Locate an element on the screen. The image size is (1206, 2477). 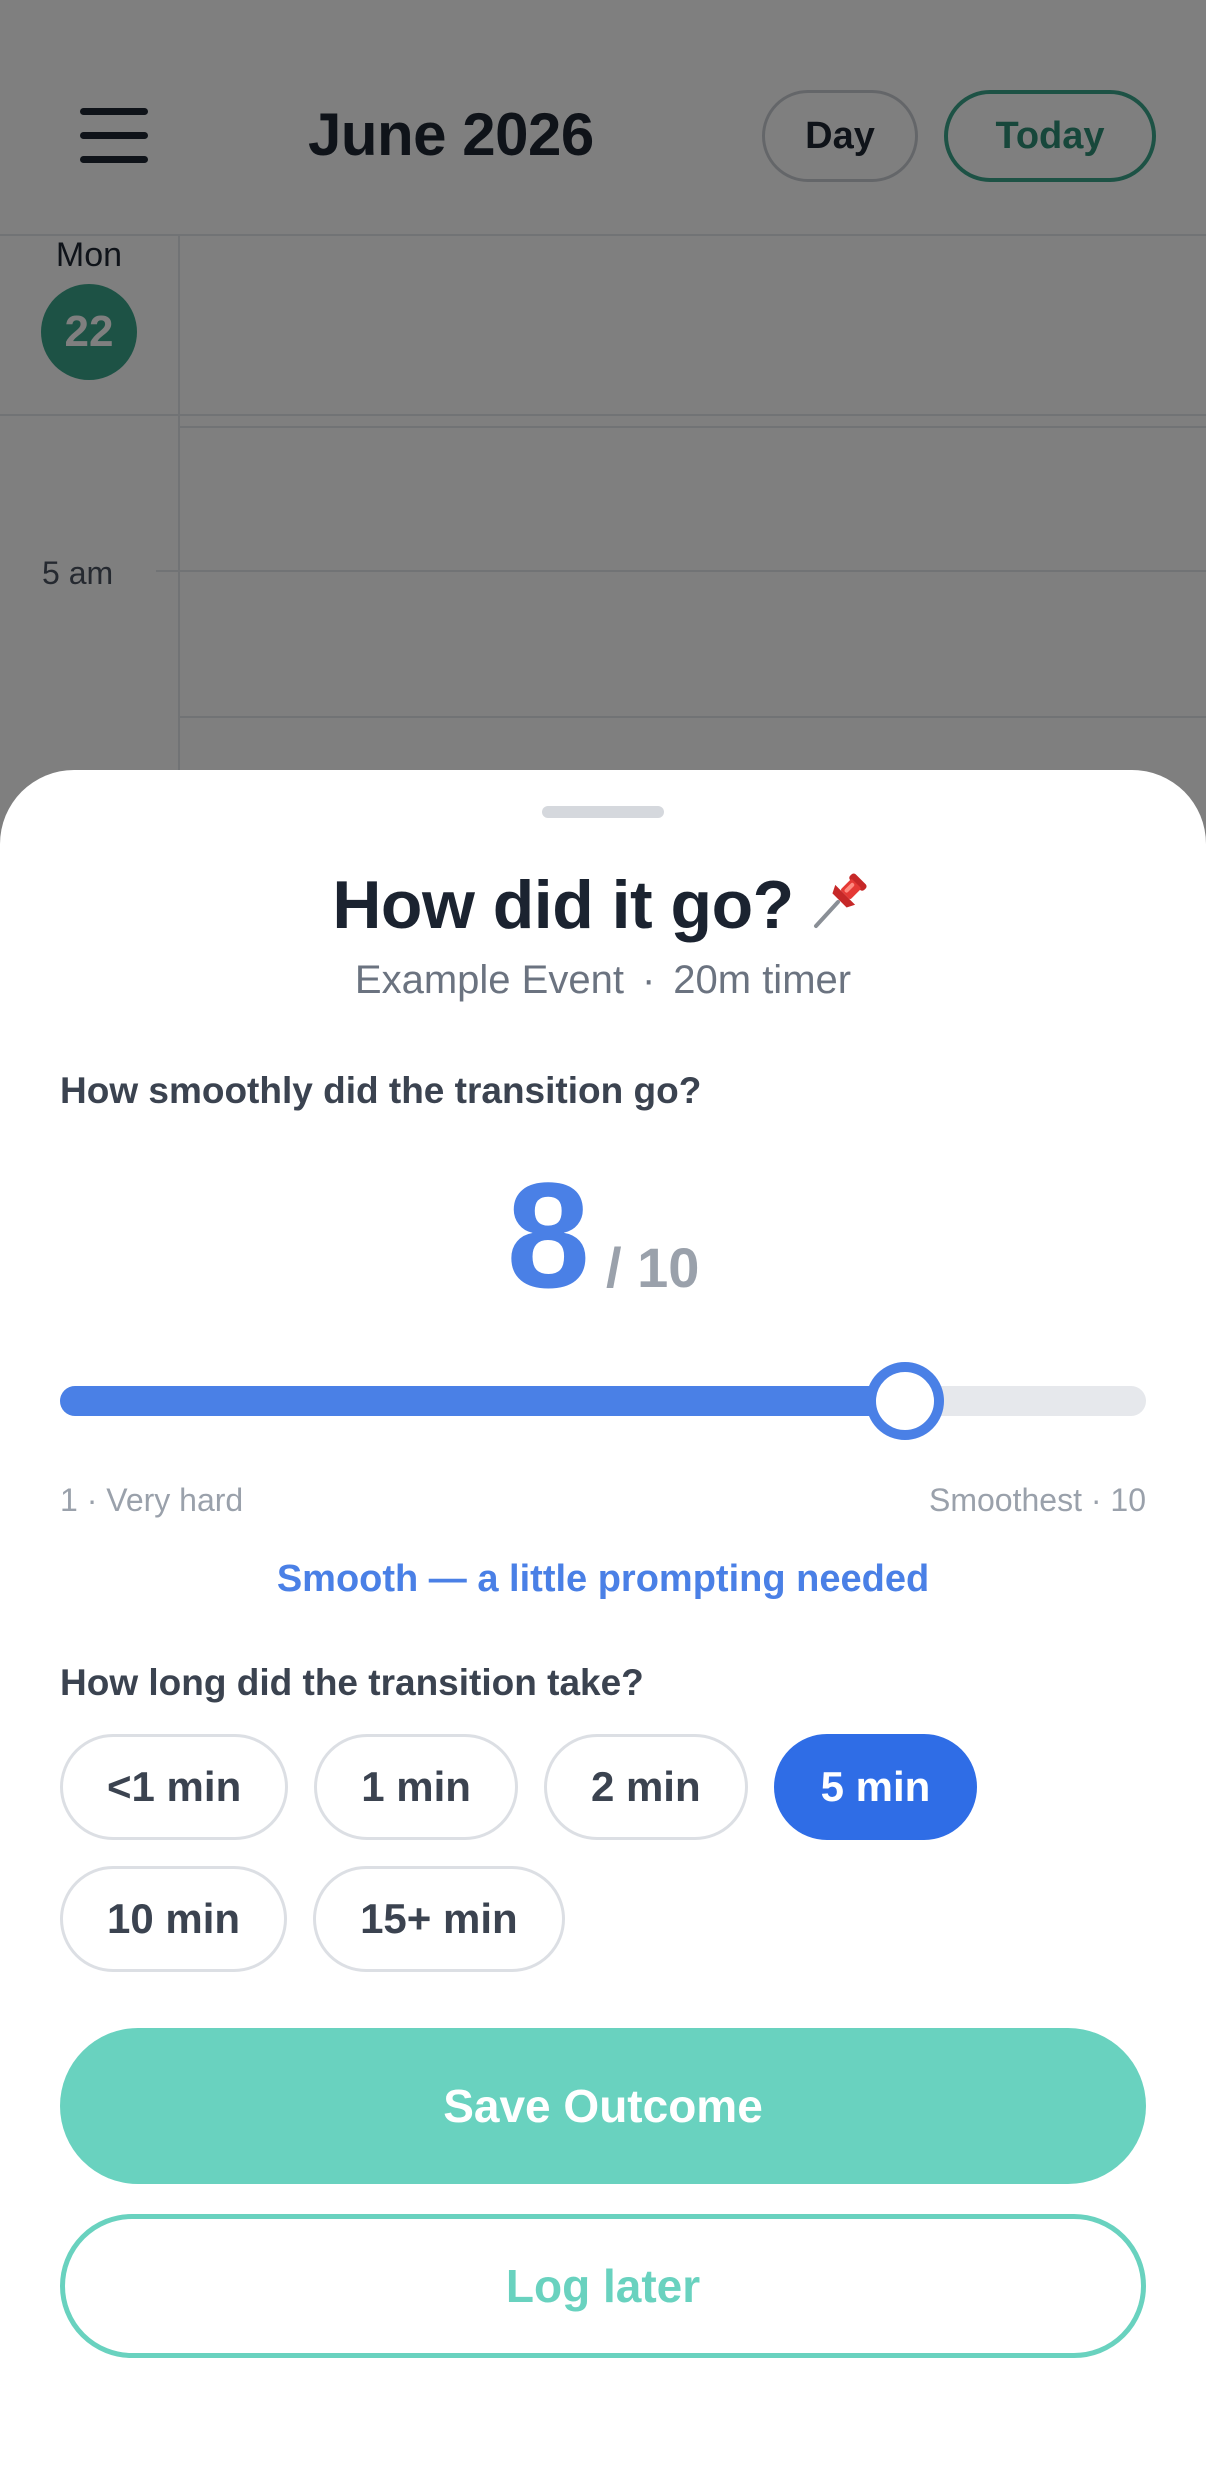
smoothness-slider is located at coordinates (603, 1401).